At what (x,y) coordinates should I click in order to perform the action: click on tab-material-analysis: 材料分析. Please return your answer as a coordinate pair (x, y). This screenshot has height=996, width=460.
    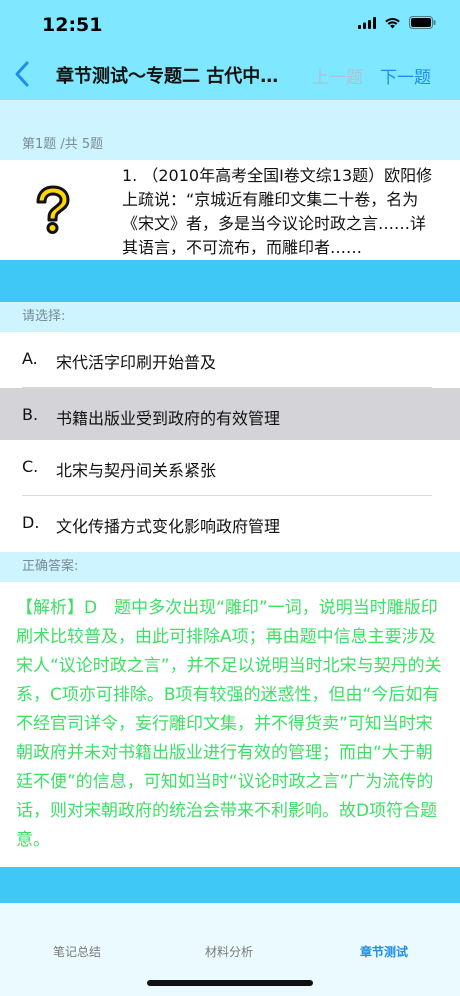
    Looking at the image, I should click on (229, 951).